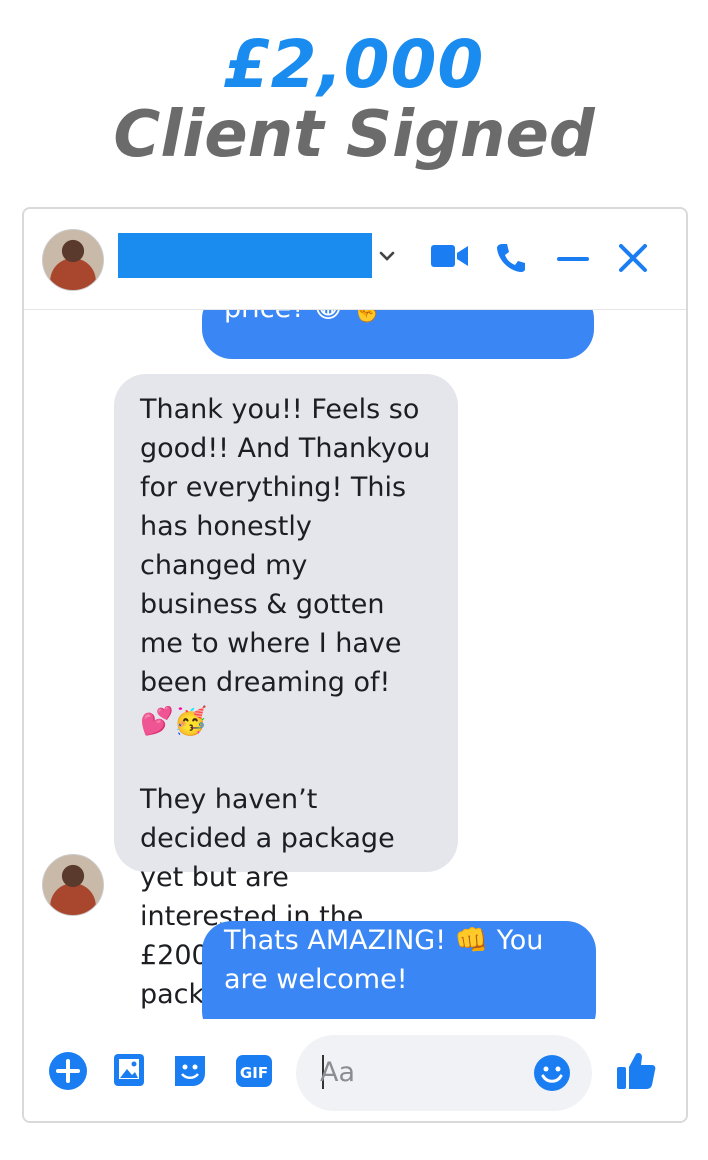  What do you see at coordinates (68, 1073) in the screenshot?
I see `plus-icon` at bounding box center [68, 1073].